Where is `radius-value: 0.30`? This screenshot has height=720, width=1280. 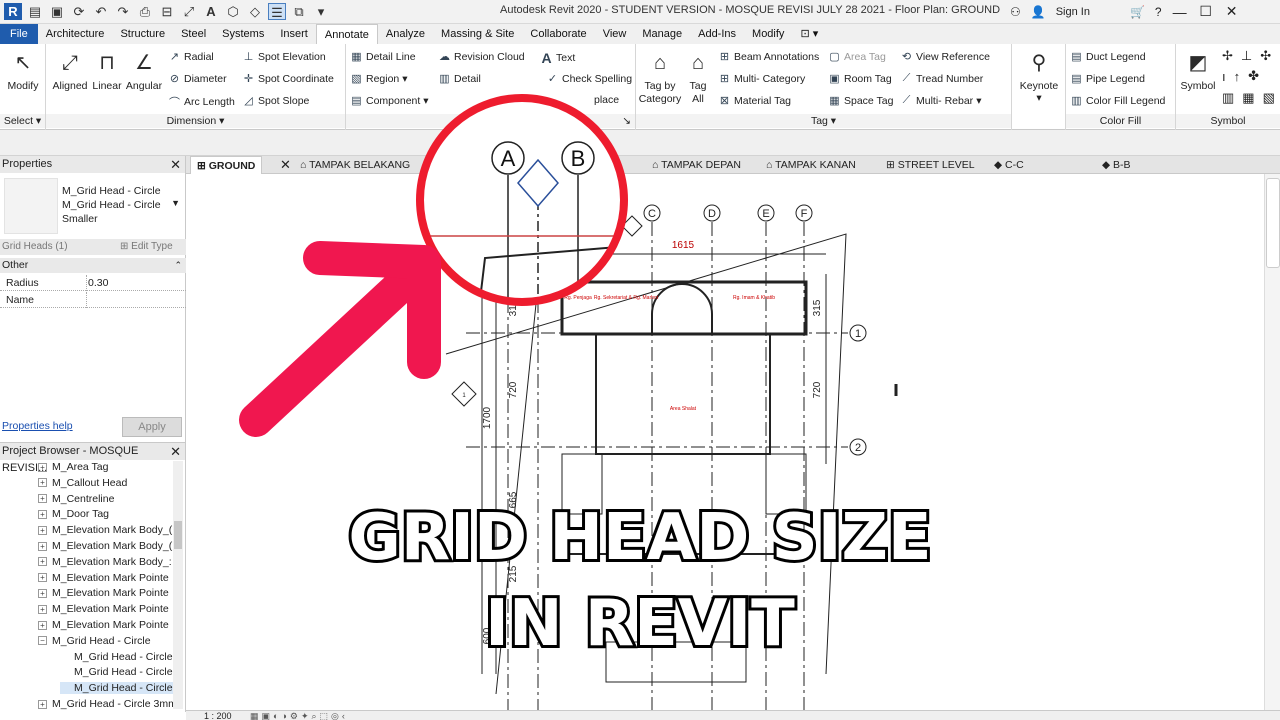
radius-value: 0.30 is located at coordinates (98, 283).